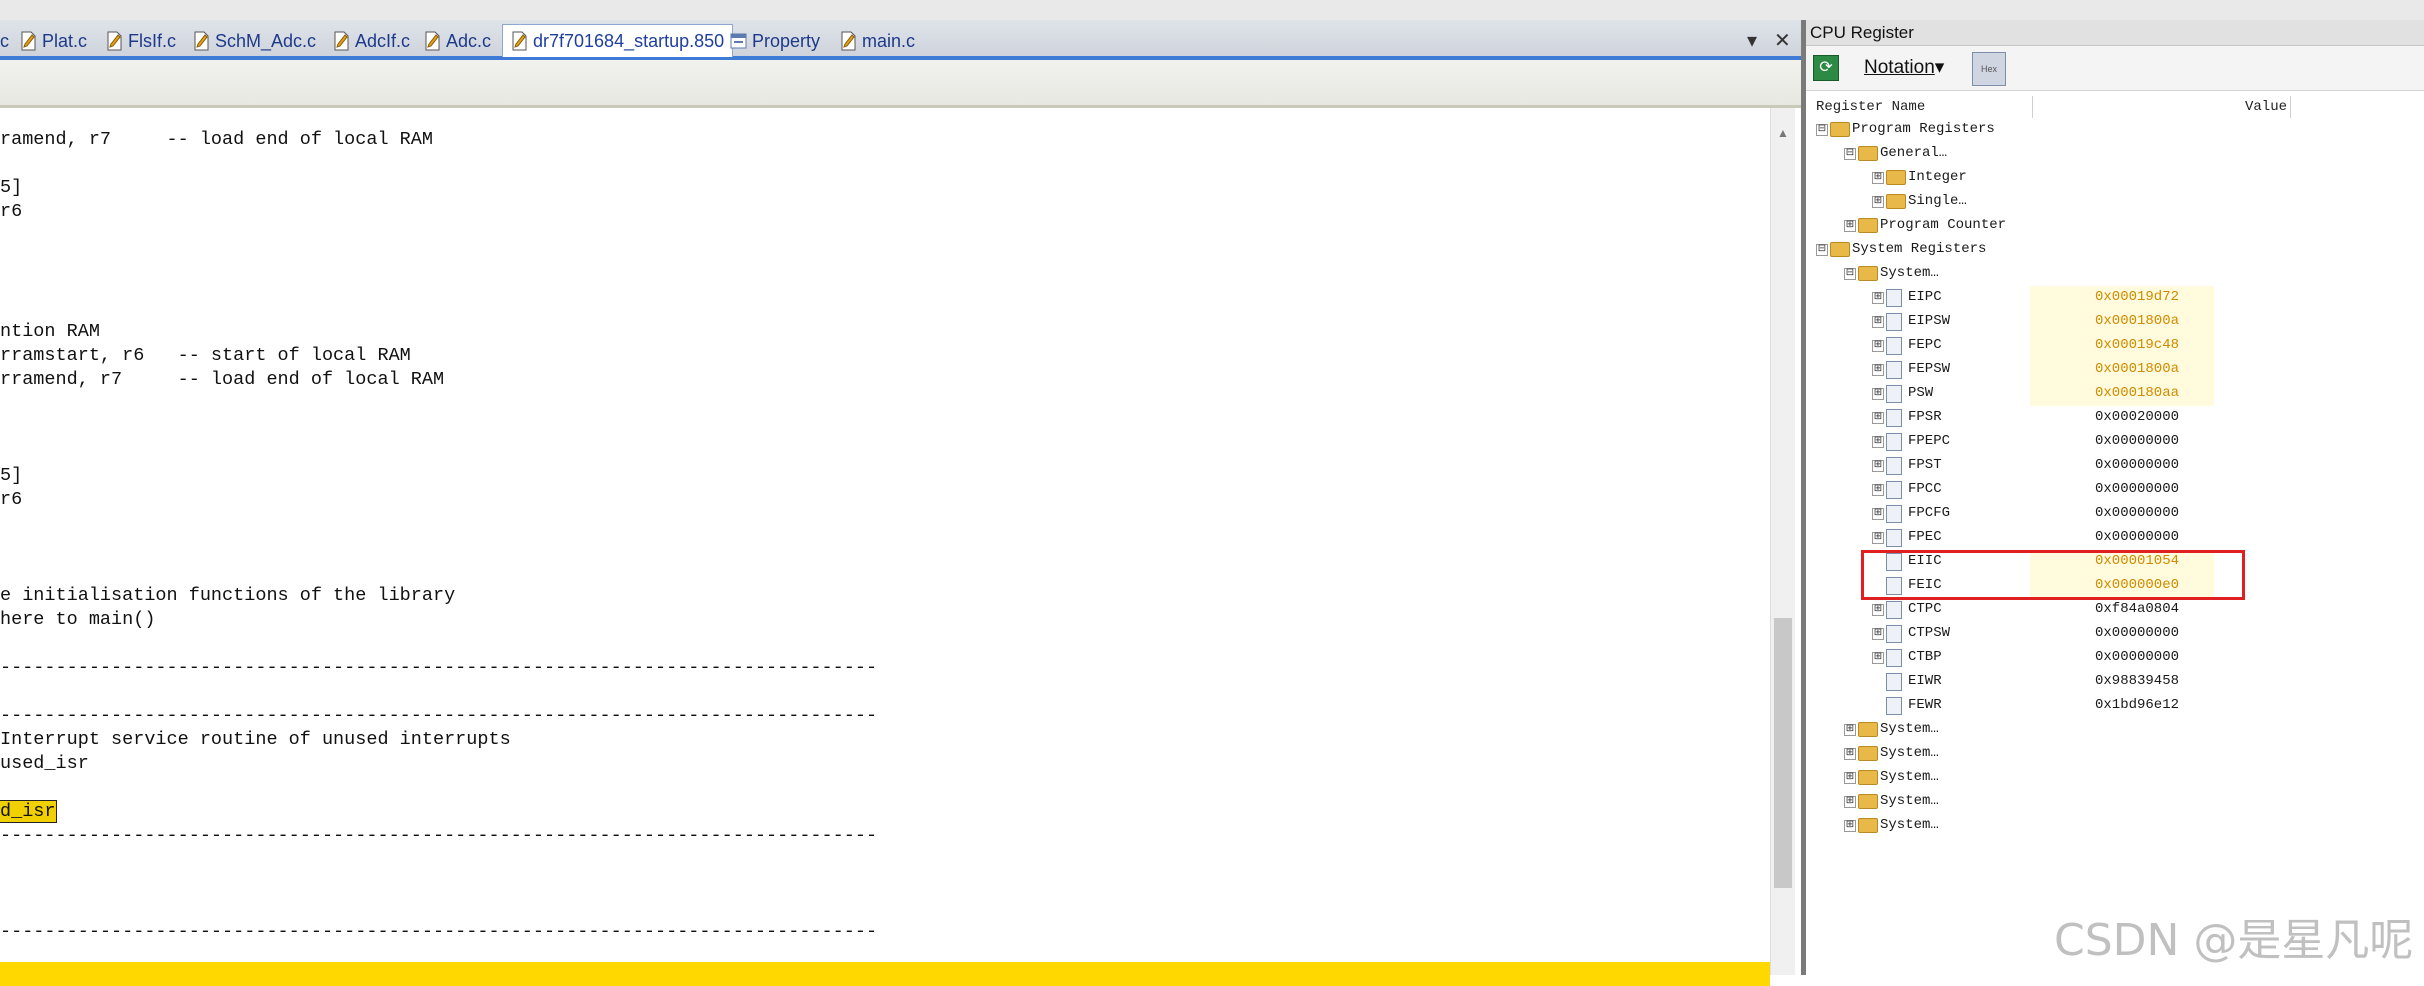 This screenshot has width=2424, height=986. What do you see at coordinates (1925, 489) in the screenshot?
I see `register-name: FPCC` at bounding box center [1925, 489].